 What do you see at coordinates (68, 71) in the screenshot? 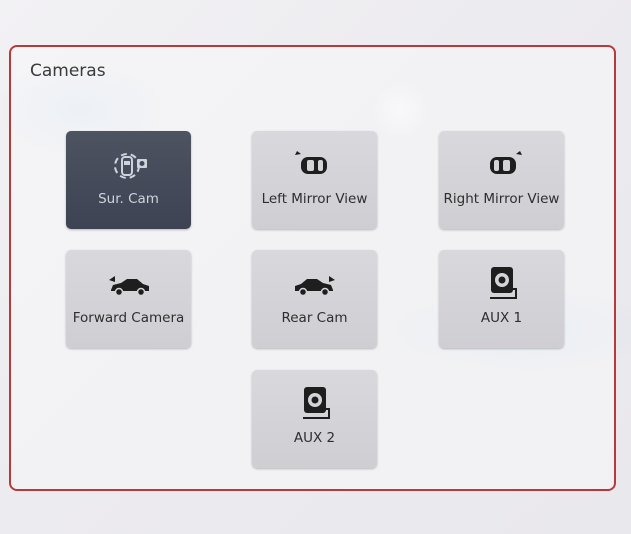
I see `panel-title: Cameras` at bounding box center [68, 71].